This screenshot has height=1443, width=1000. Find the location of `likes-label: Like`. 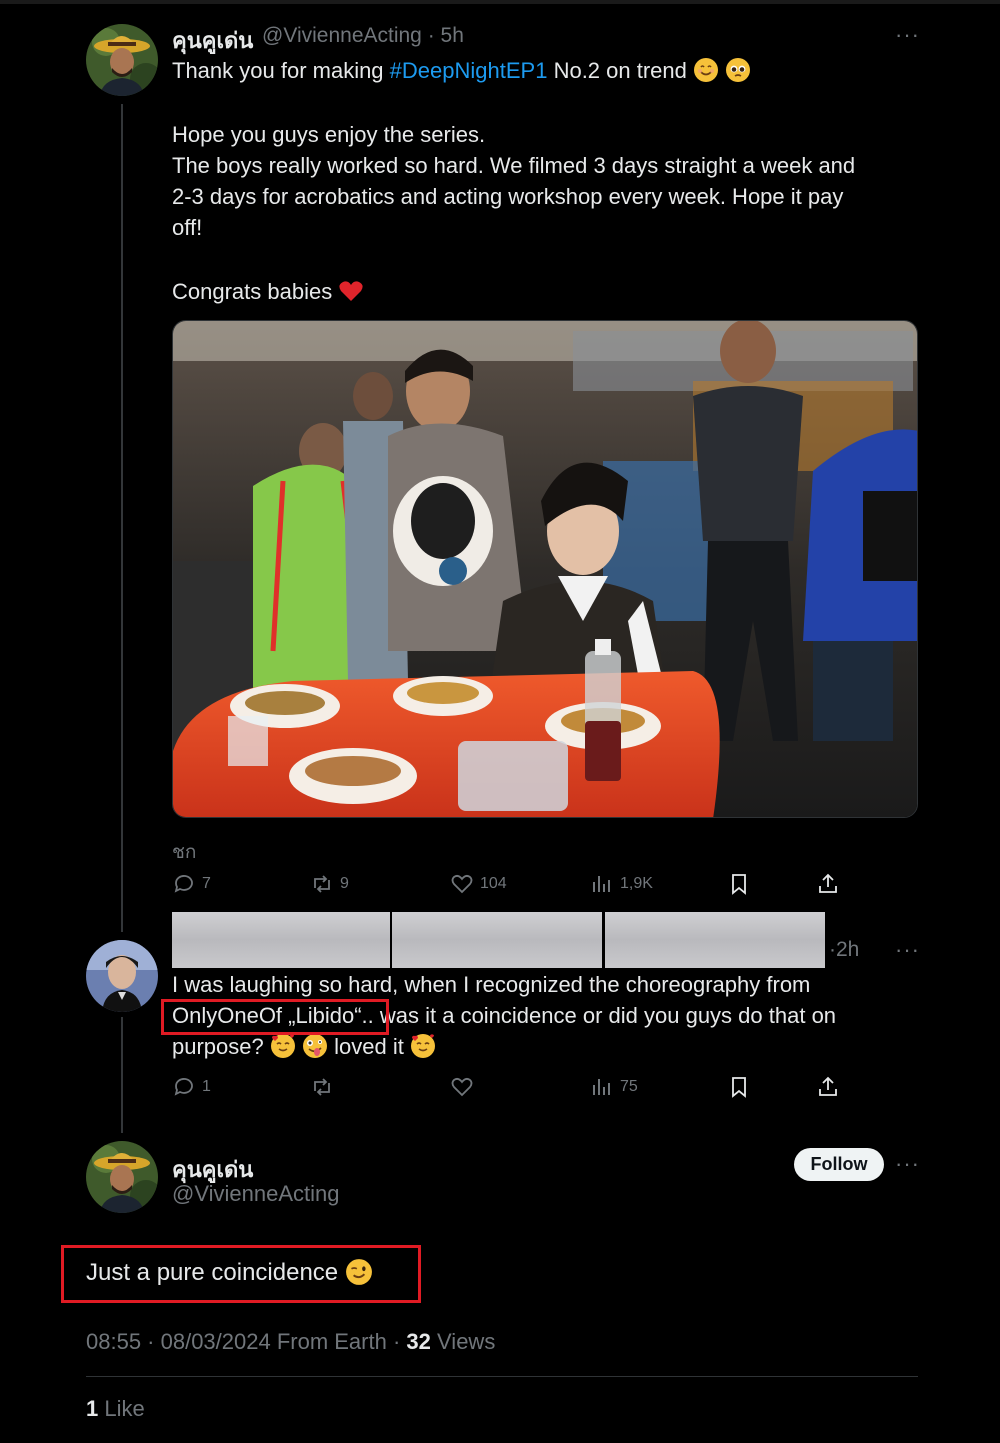

likes-label: Like is located at coordinates (124, 1408).